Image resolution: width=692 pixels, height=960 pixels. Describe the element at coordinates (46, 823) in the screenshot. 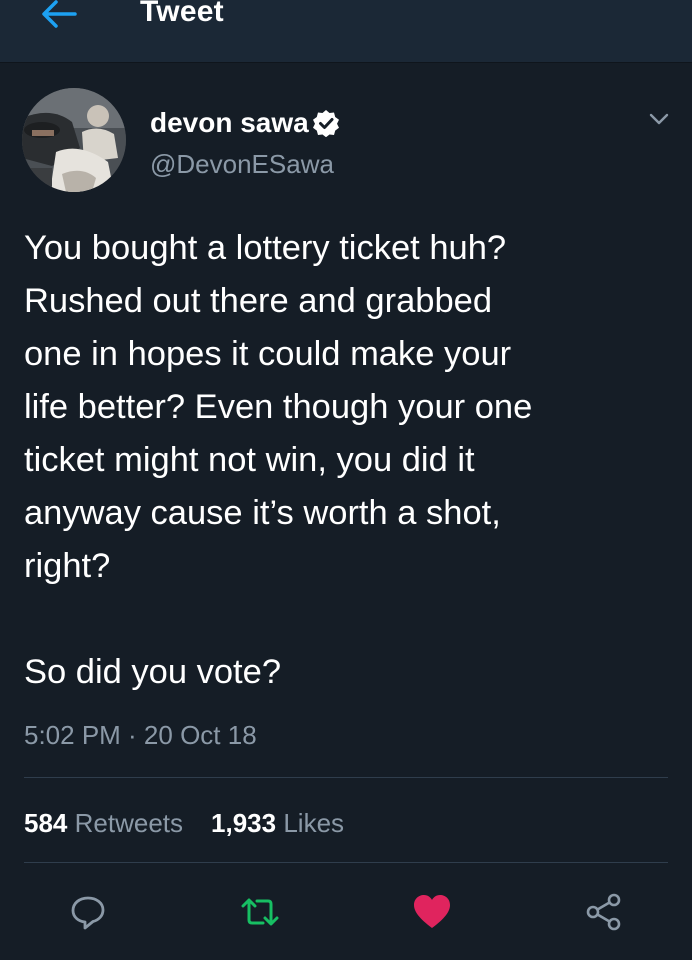

I see `retweets-count: 584` at that location.